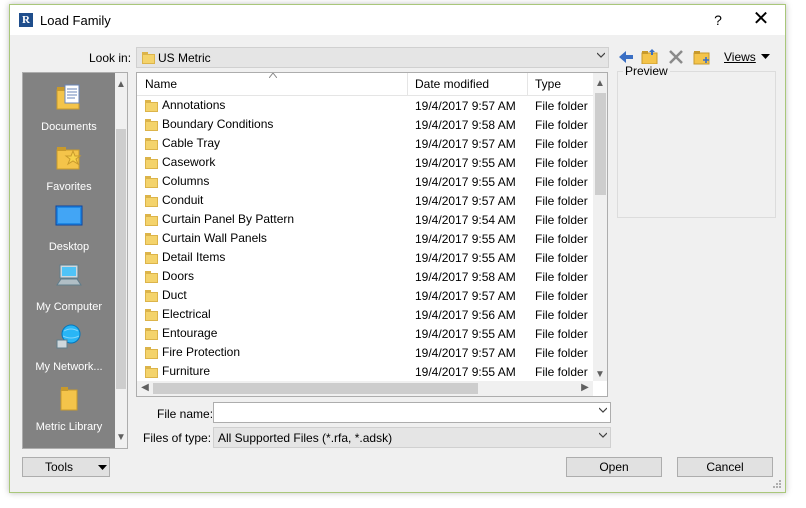 The width and height of the screenshot is (806, 508). I want to click on file-date-cell: 19/4/2017 9:58 AM, so click(465, 277).